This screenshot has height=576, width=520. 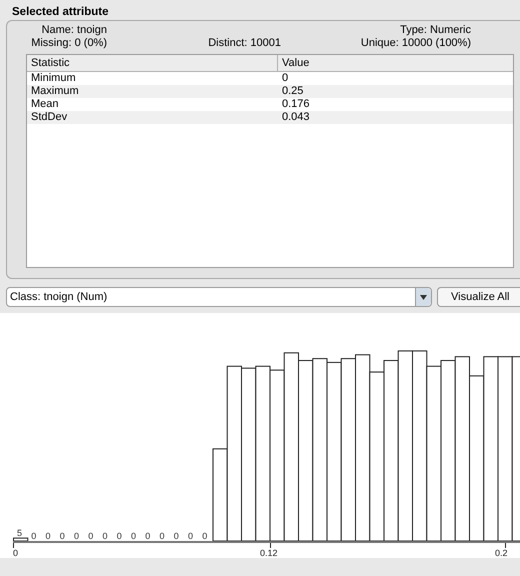 What do you see at coordinates (395, 63) in the screenshot?
I see `column-header: Value` at bounding box center [395, 63].